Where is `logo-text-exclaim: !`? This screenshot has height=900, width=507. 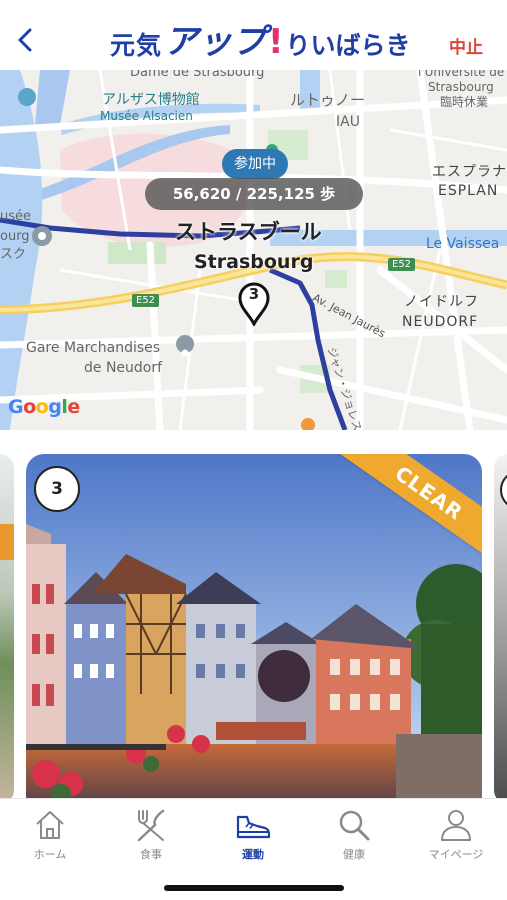 logo-text-exclaim: ! is located at coordinates (276, 42).